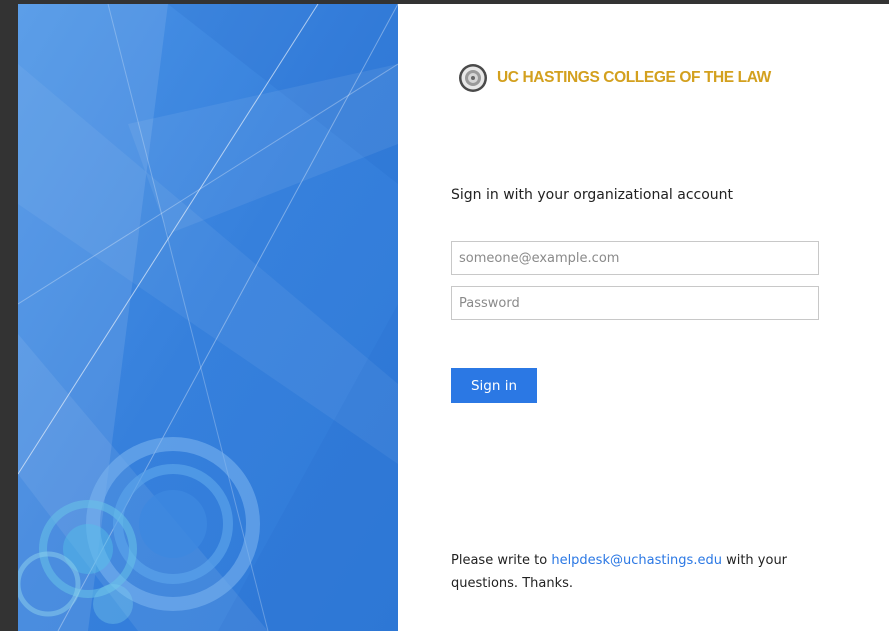 The height and width of the screenshot is (631, 889). Describe the element at coordinates (636, 560) in the screenshot. I see `helpdesk-email-link: helpdesk@uchastings.edu` at that location.